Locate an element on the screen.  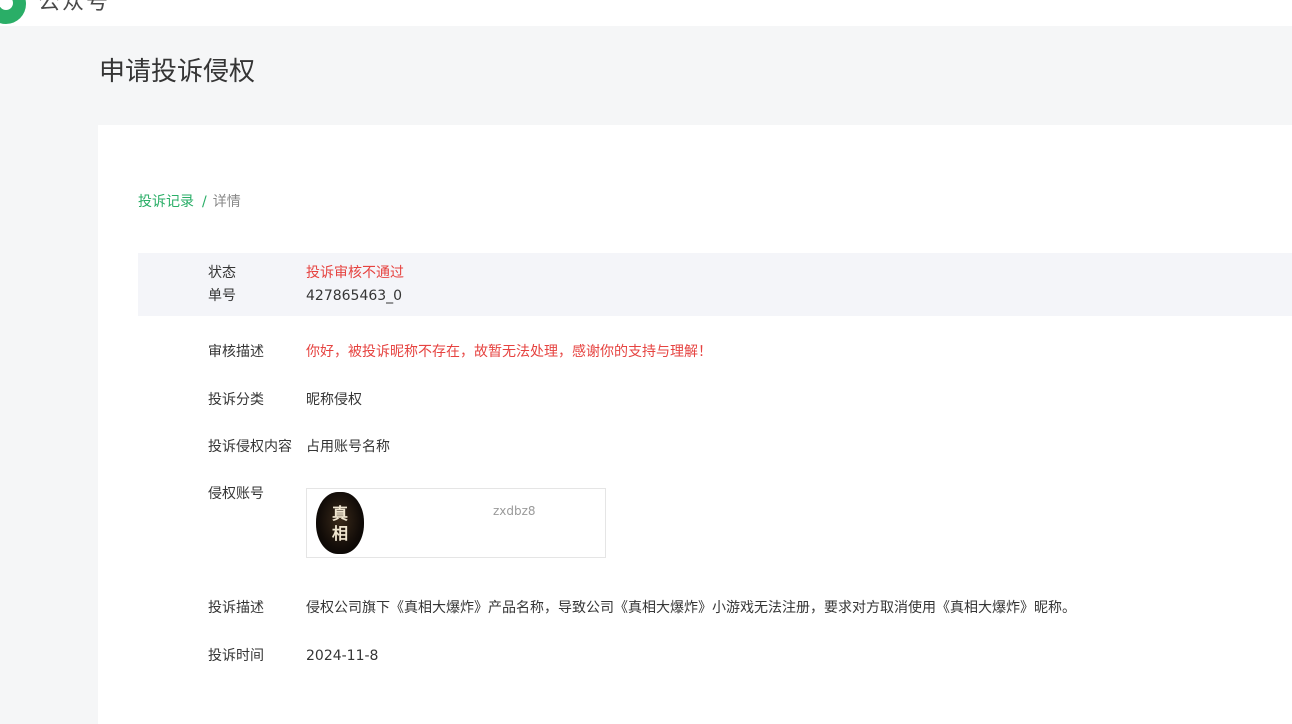
infringing-account-card: 真 相 zxdbz8 is located at coordinates (456, 523).